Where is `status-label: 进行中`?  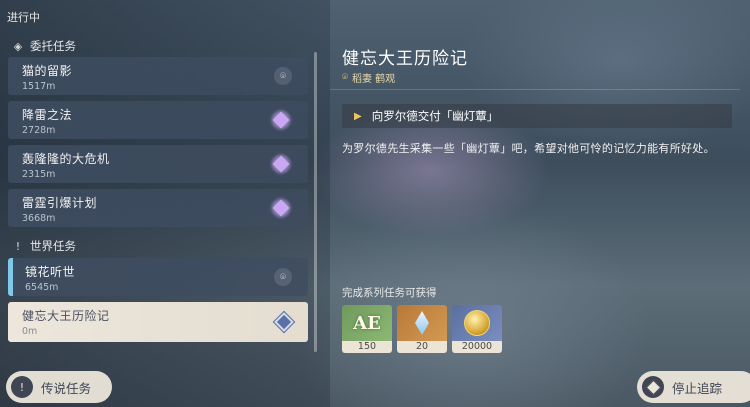 status-label: 进行中 is located at coordinates (23, 17).